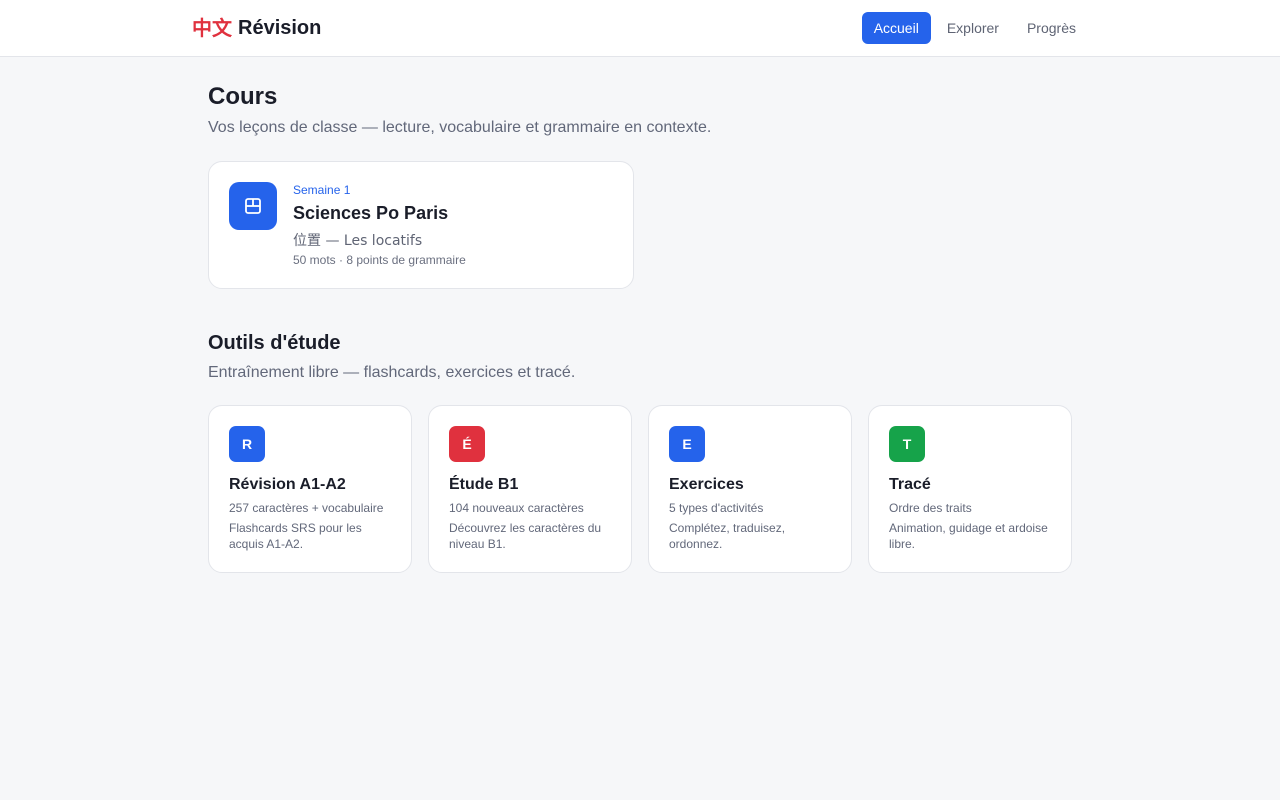 This screenshot has height=800, width=1280. Describe the element at coordinates (896, 28) in the screenshot. I see `nav-accueil: Accueil` at that location.